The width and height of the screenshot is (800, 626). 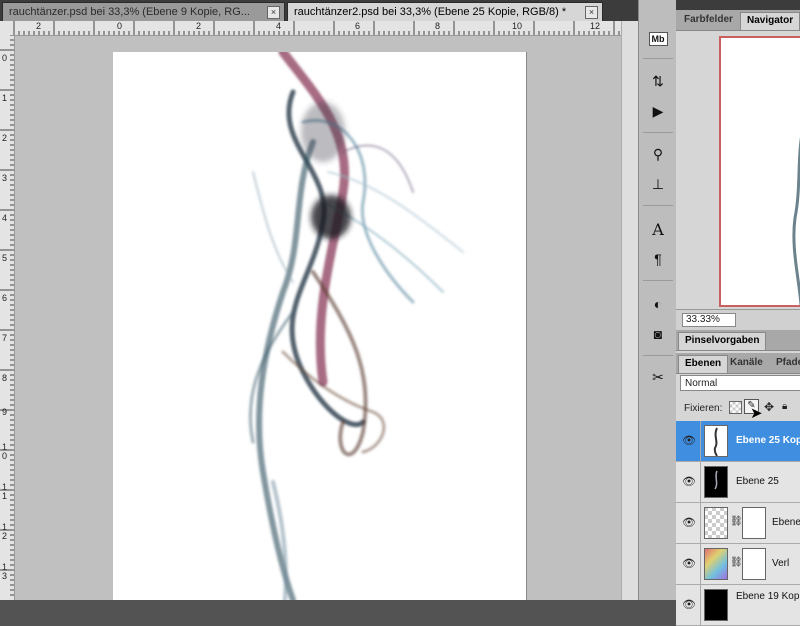 I want to click on layer-row: 👁︎ ⛓︎ Ebene, so click(x=738, y=523).